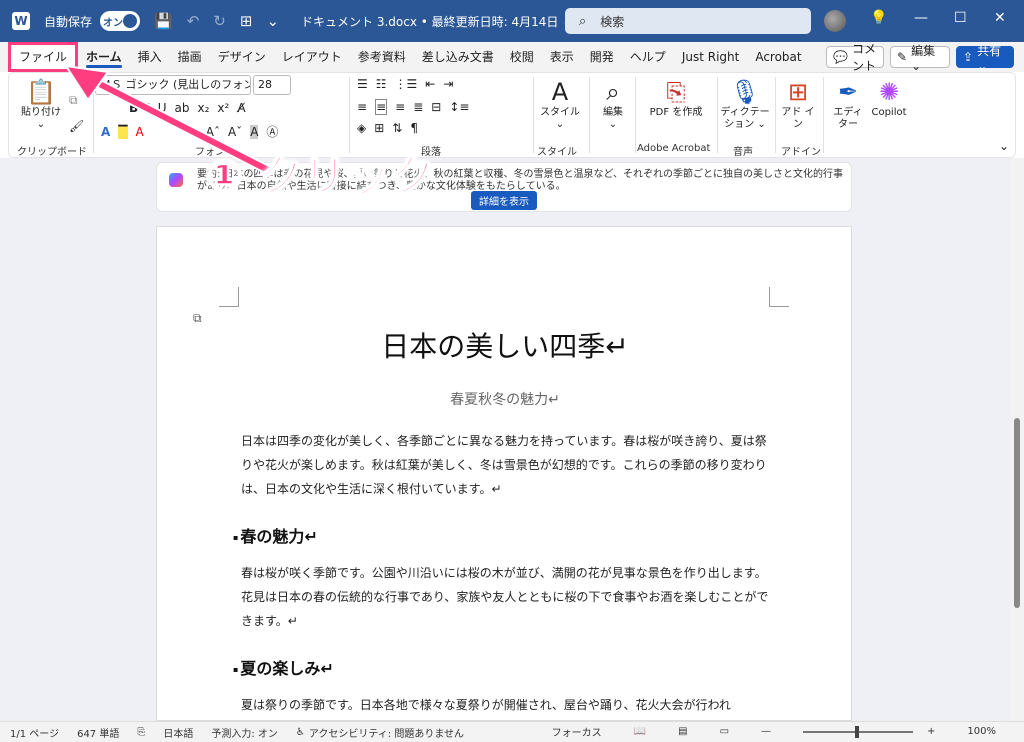 This screenshot has height=742, width=1024. Describe the element at coordinates (312, 57) in the screenshot. I see `tab-layout: レイアウト` at that location.